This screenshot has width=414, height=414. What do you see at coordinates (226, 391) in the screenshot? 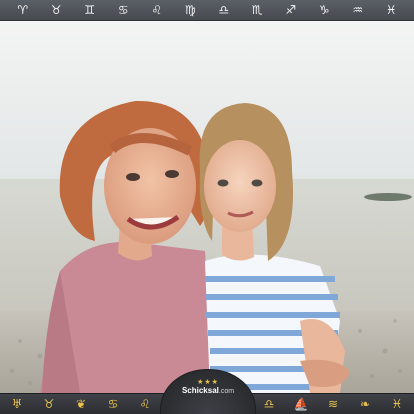
I see `logo-domain: .com` at bounding box center [226, 391].